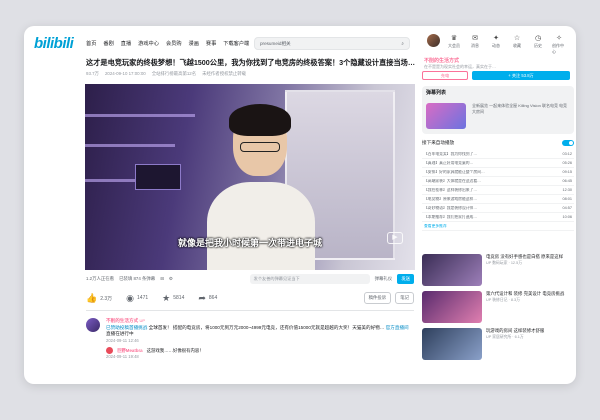 Image resolution: width=600 pixels, height=420 pixels. Describe the element at coordinates (445, 75) in the screenshot. I see `charge-button: 充电` at that location.